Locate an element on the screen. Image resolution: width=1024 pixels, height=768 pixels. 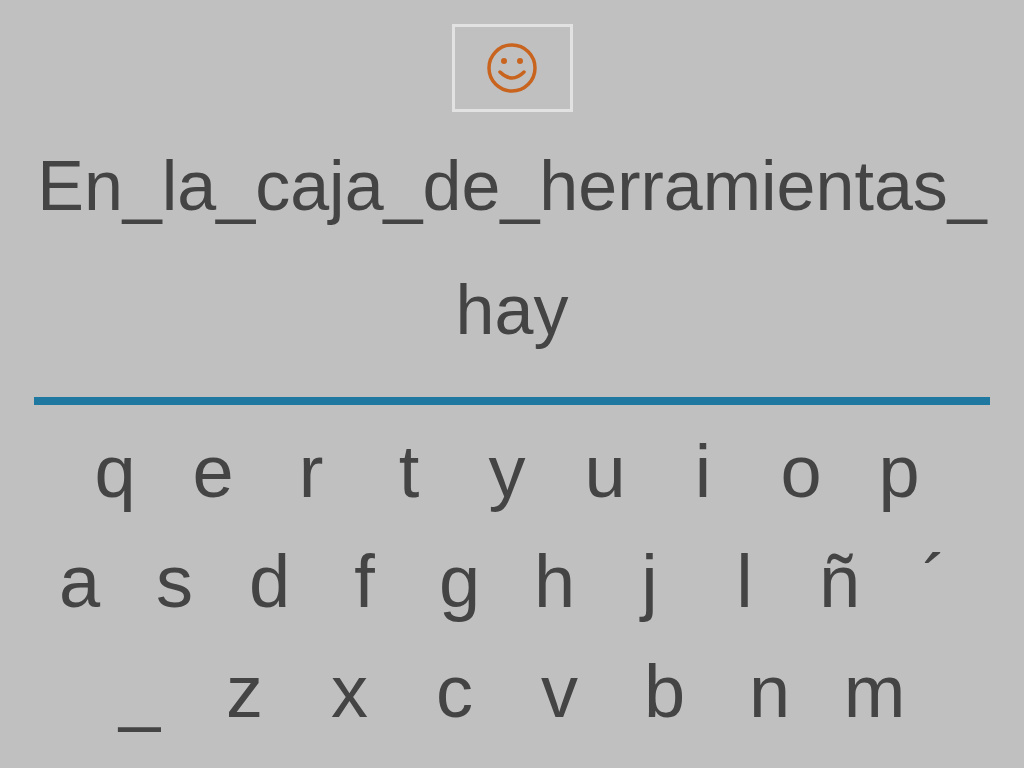
letter-key: o is located at coordinates (801, 472).